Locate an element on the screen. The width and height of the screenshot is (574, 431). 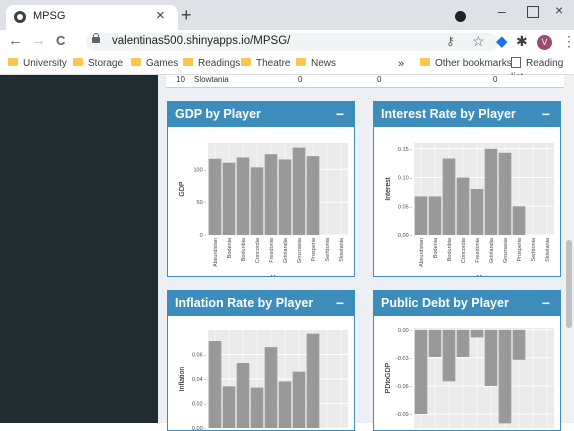
bookmark-other: Other bookmarks is located at coordinates (466, 64).